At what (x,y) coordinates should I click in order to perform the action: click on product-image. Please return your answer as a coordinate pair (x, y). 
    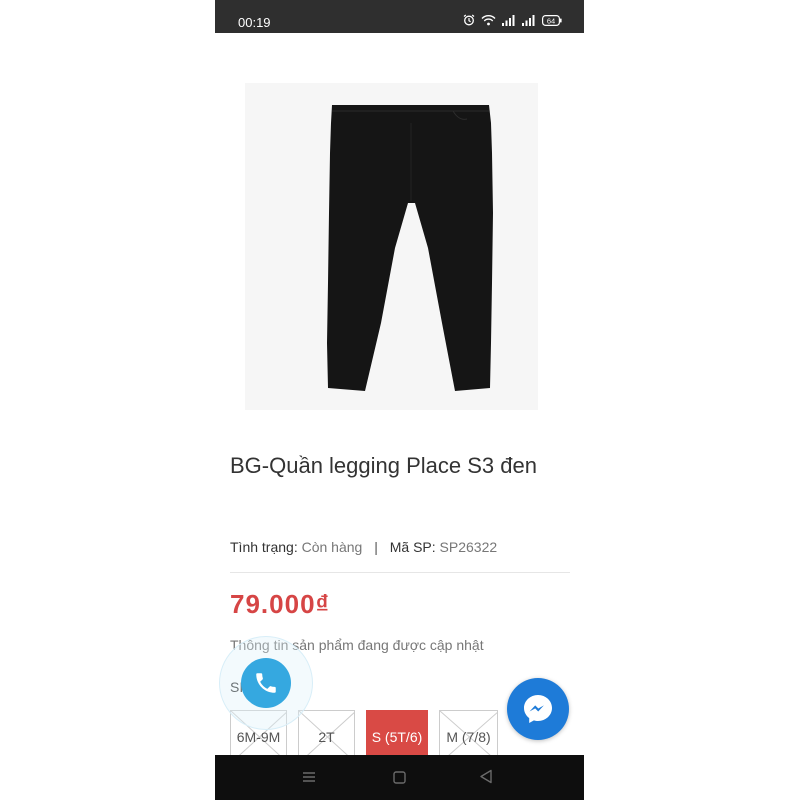
    Looking at the image, I should click on (391, 246).